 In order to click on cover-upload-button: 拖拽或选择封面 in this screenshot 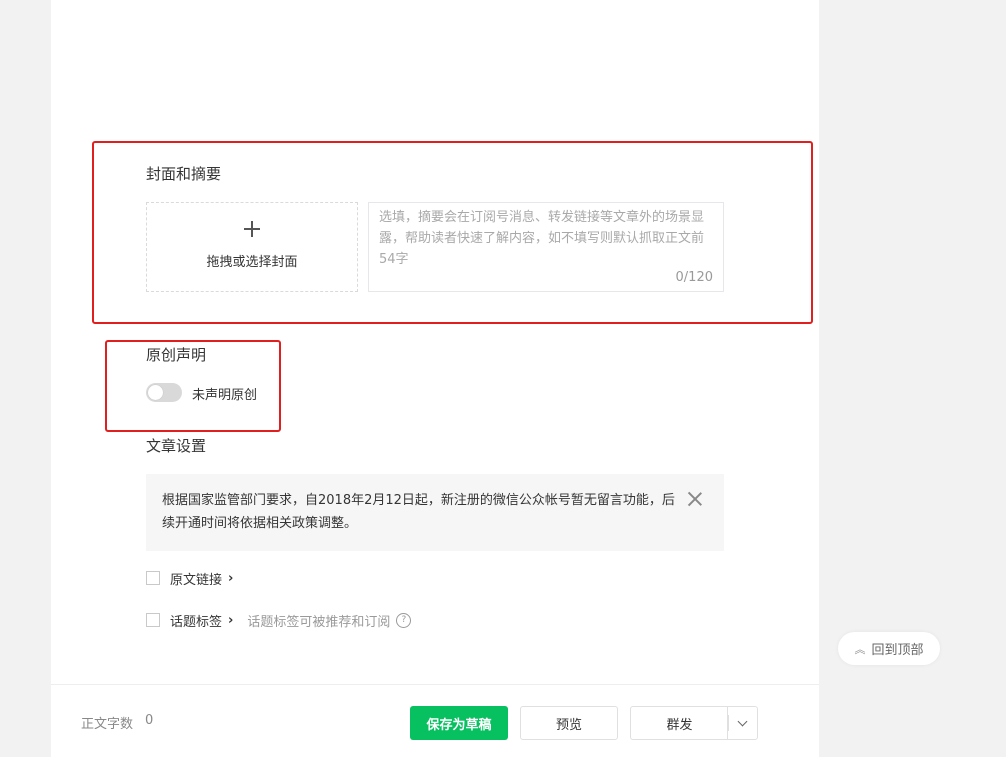, I will do `click(252, 247)`.